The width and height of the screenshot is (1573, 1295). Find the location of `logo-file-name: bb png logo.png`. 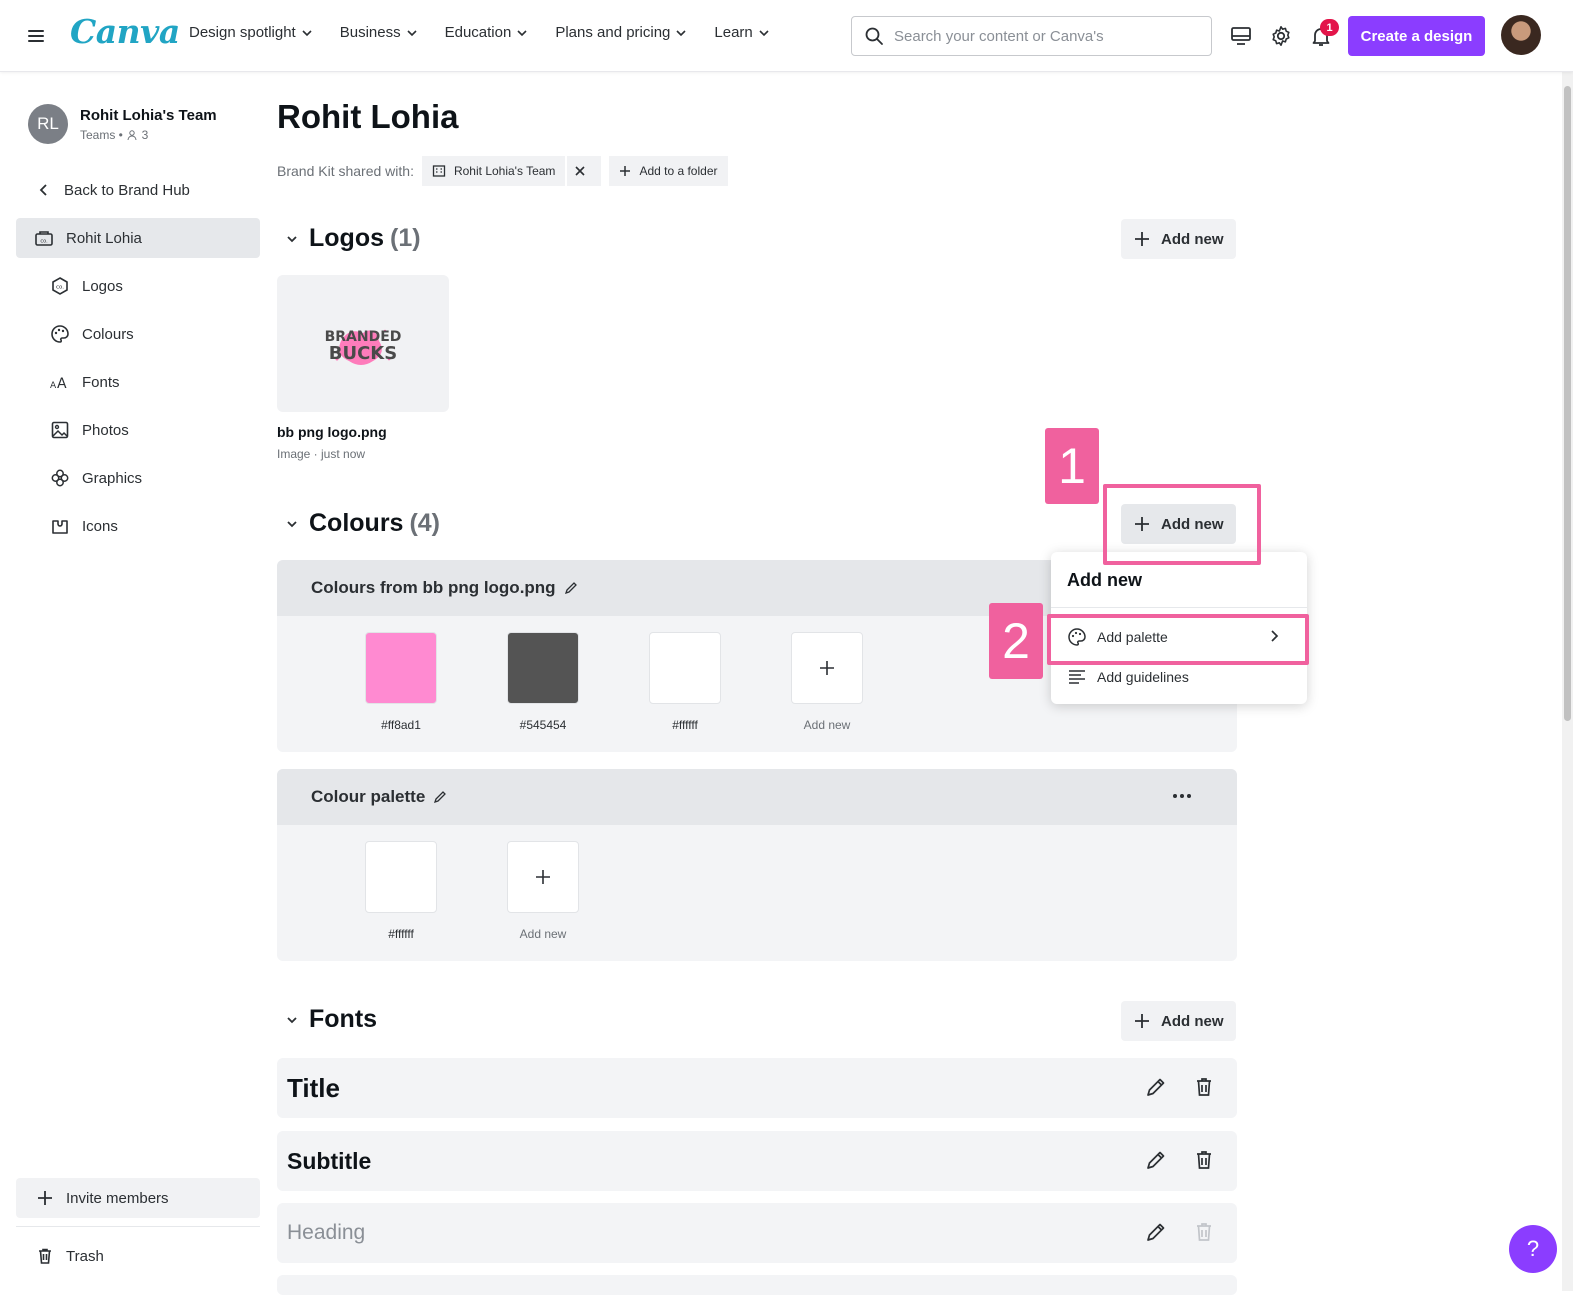

logo-file-name: bb png logo.png is located at coordinates (332, 432).